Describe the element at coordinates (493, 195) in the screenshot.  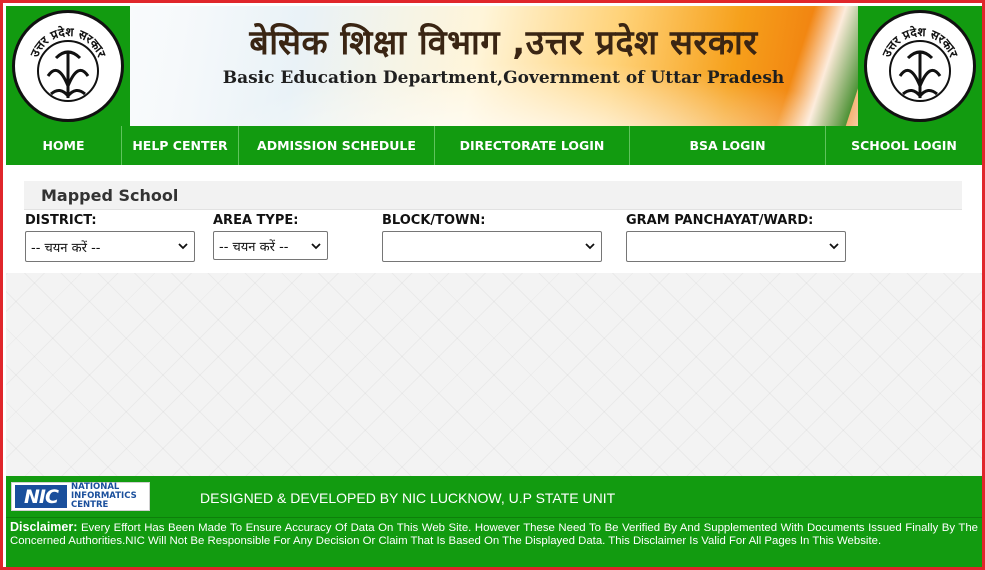
I see `panel-heading: Mapped School` at that location.